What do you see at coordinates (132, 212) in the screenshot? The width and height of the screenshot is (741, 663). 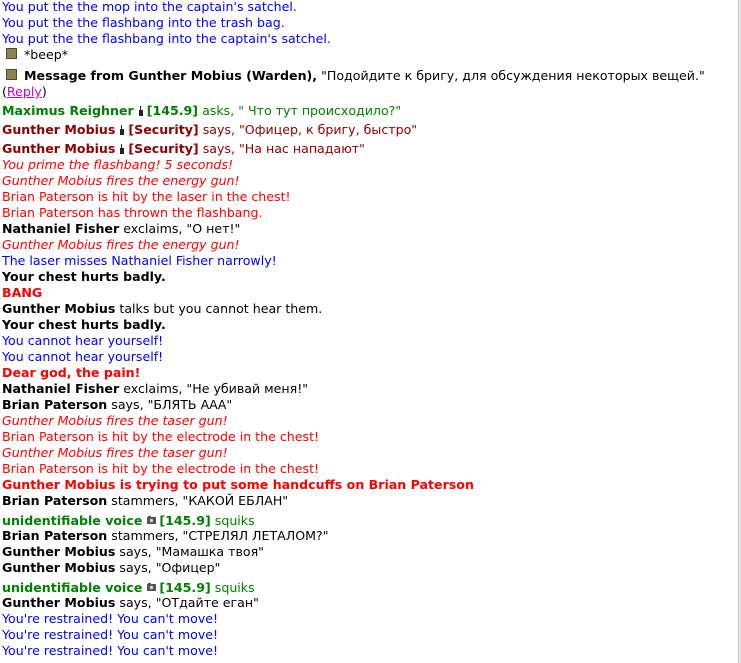 I see `chat-message: Brian Paterson has thrown the flashbang.` at bounding box center [132, 212].